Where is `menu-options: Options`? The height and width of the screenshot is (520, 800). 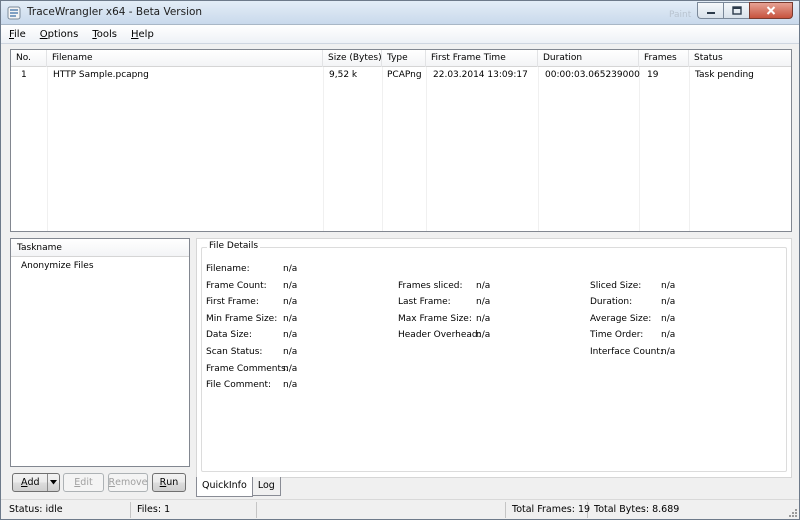 menu-options: Options is located at coordinates (59, 34).